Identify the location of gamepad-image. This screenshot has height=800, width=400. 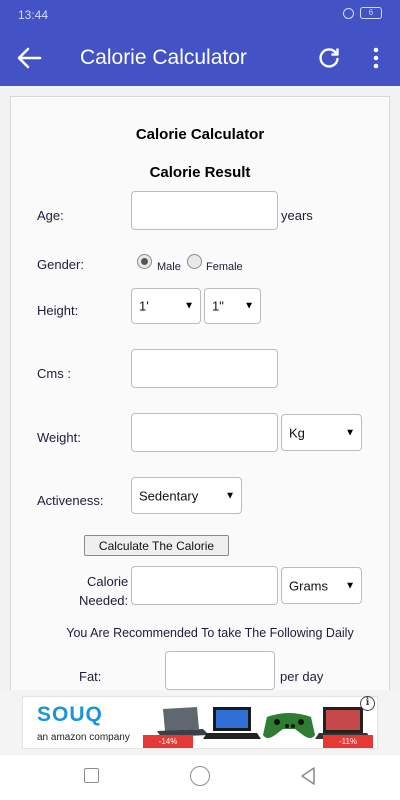
(289, 725).